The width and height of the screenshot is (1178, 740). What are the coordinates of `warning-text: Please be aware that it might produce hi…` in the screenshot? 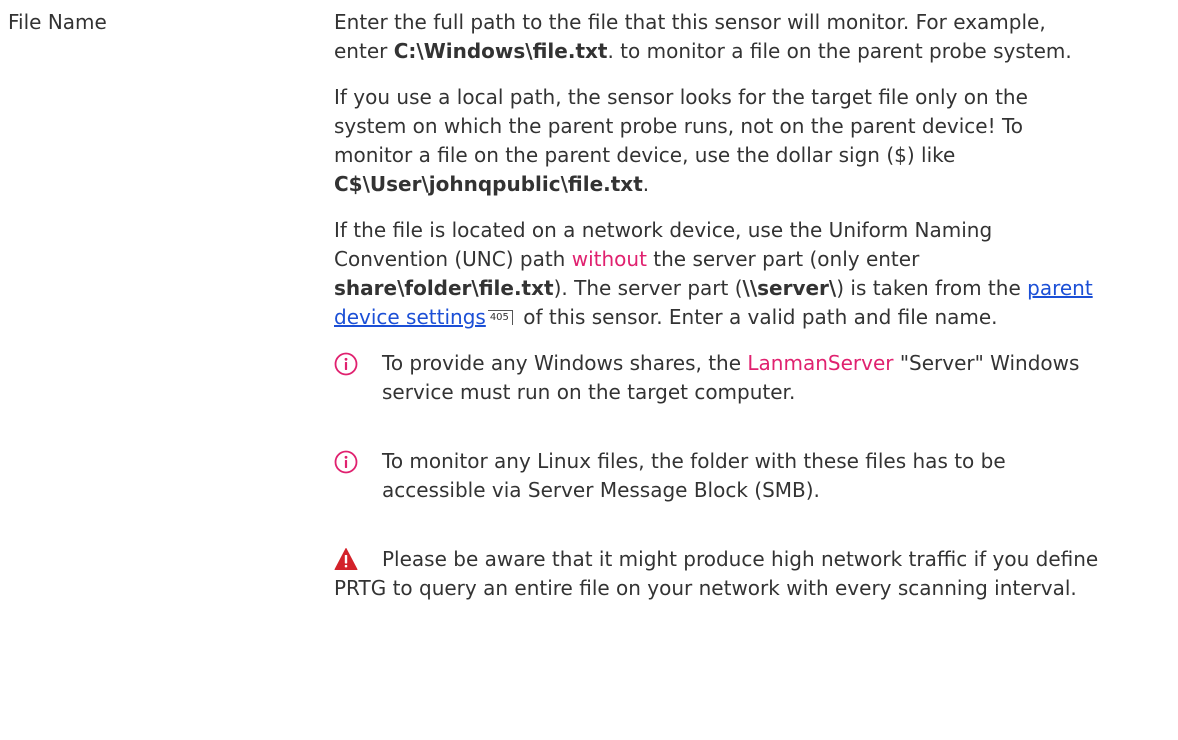 It's located at (716, 573).